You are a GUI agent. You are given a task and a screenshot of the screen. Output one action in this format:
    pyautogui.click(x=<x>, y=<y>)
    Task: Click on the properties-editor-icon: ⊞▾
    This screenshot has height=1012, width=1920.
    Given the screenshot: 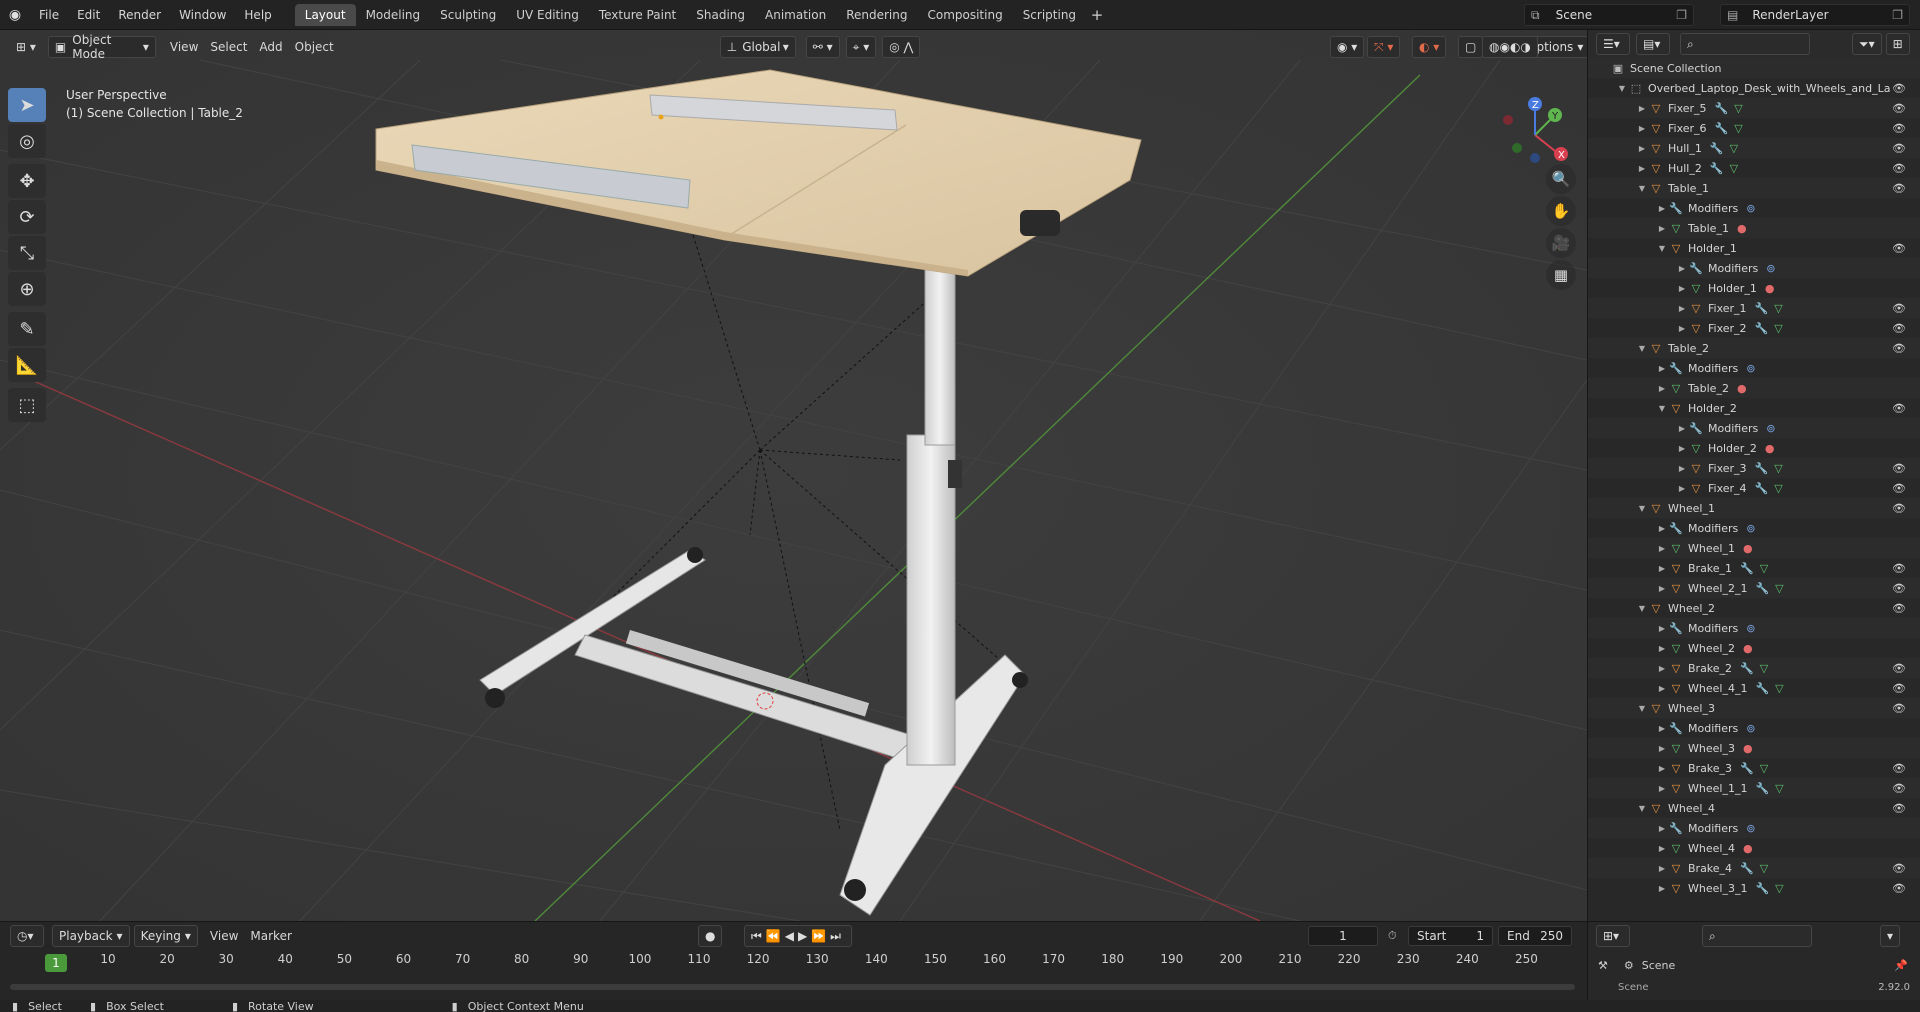 What is the action you would take?
    pyautogui.click(x=1613, y=936)
    